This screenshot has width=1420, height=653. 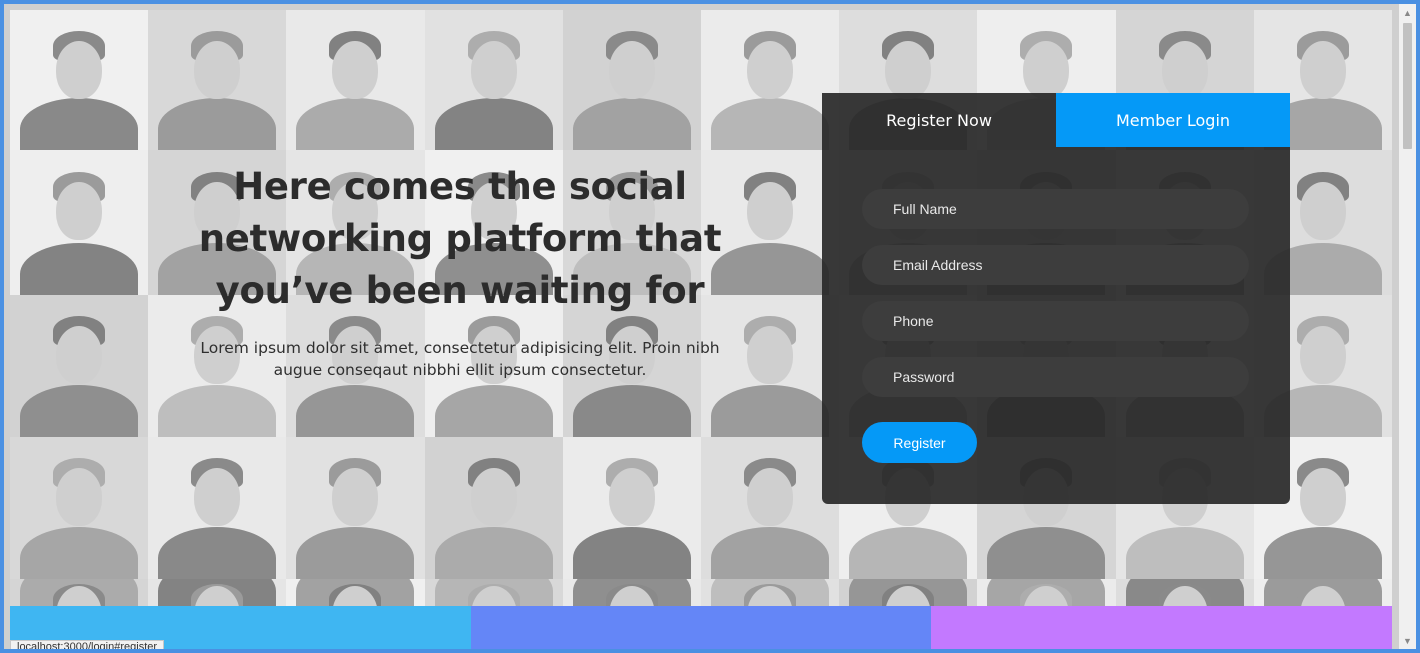 What do you see at coordinates (939, 120) in the screenshot?
I see `tab-register-now: Register Now` at bounding box center [939, 120].